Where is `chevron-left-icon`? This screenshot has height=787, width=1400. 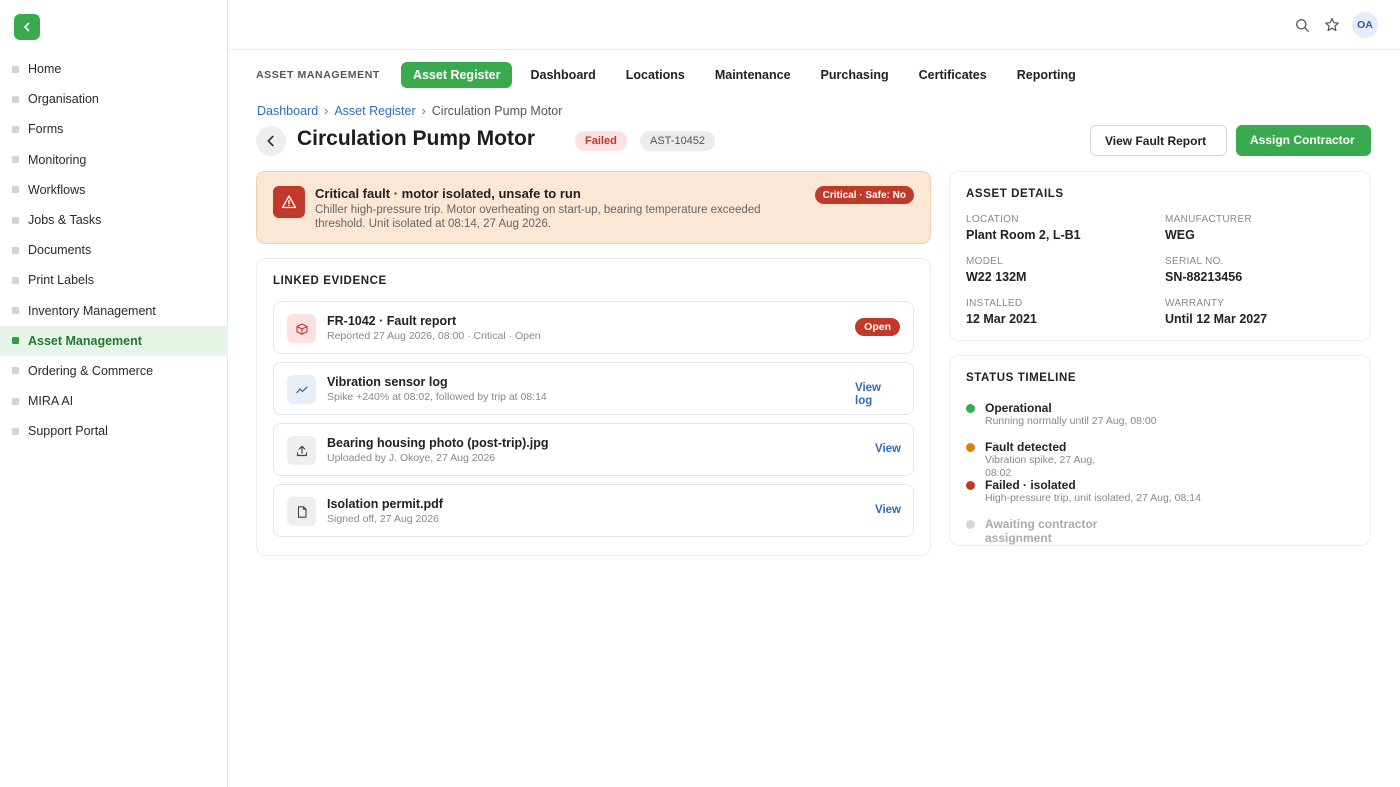
chevron-left-icon is located at coordinates (27, 27).